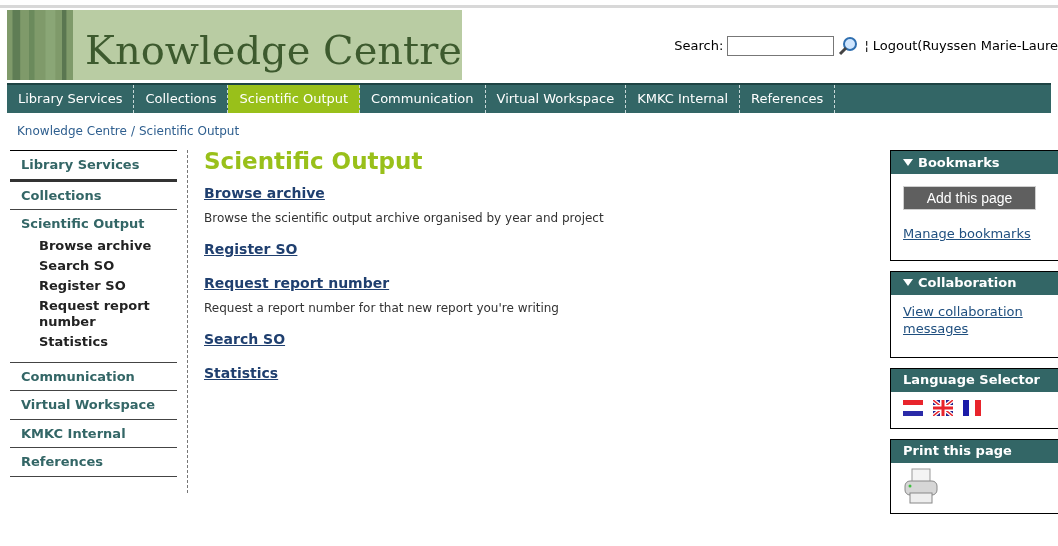  What do you see at coordinates (93, 376) in the screenshot?
I see `sidebar-item: Communication` at bounding box center [93, 376].